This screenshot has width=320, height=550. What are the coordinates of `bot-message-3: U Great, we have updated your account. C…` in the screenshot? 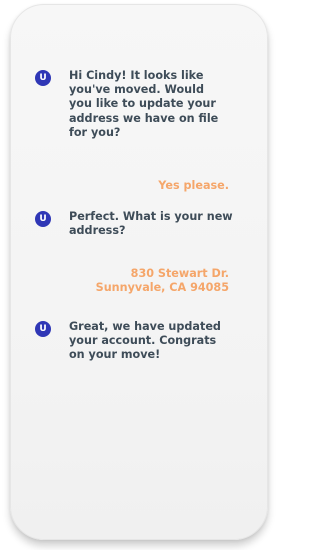 It's located at (128, 341).